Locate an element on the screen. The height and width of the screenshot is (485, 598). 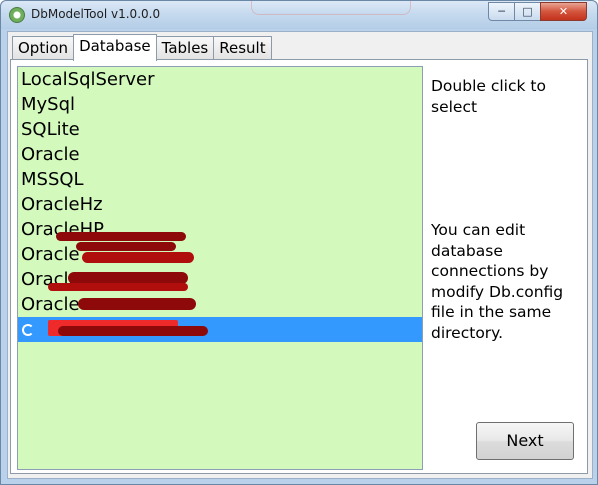
list-item: MySql is located at coordinates (220, 104).